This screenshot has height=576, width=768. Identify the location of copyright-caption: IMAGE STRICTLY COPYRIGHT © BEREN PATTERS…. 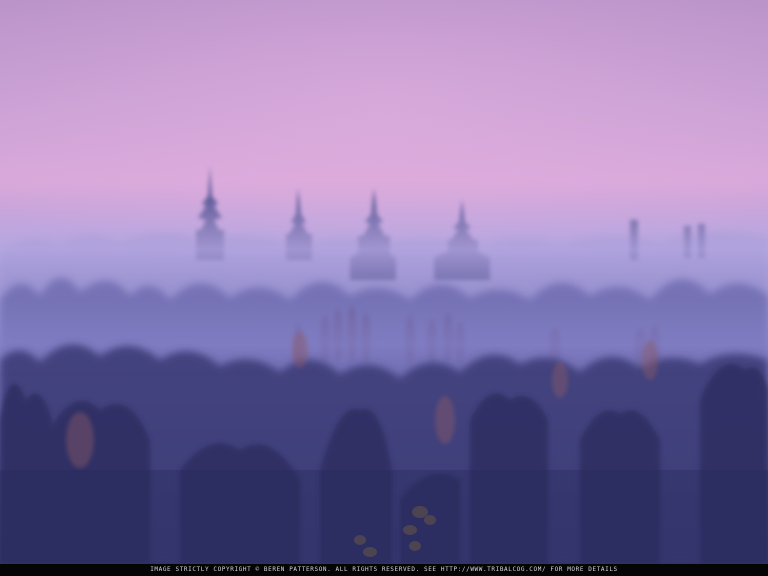
(384, 569).